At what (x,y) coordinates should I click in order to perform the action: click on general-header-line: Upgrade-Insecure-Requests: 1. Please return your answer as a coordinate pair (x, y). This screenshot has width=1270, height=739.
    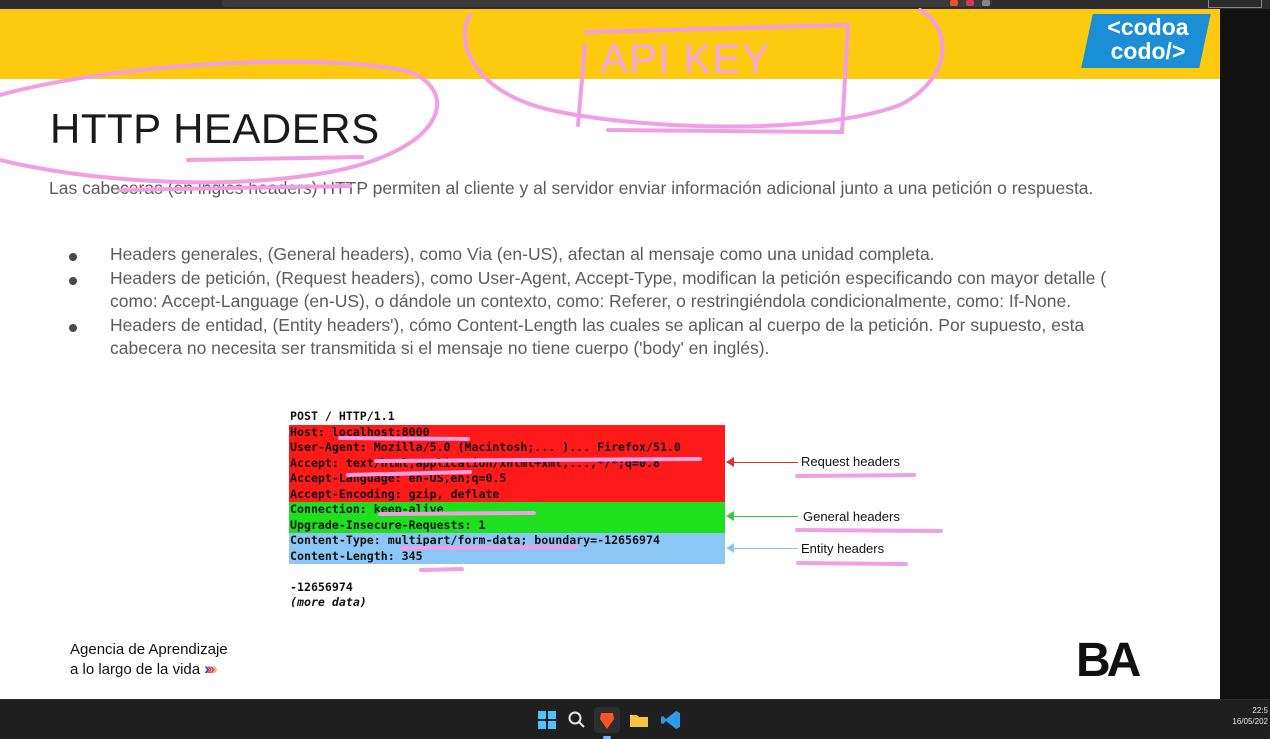
    Looking at the image, I should click on (507, 525).